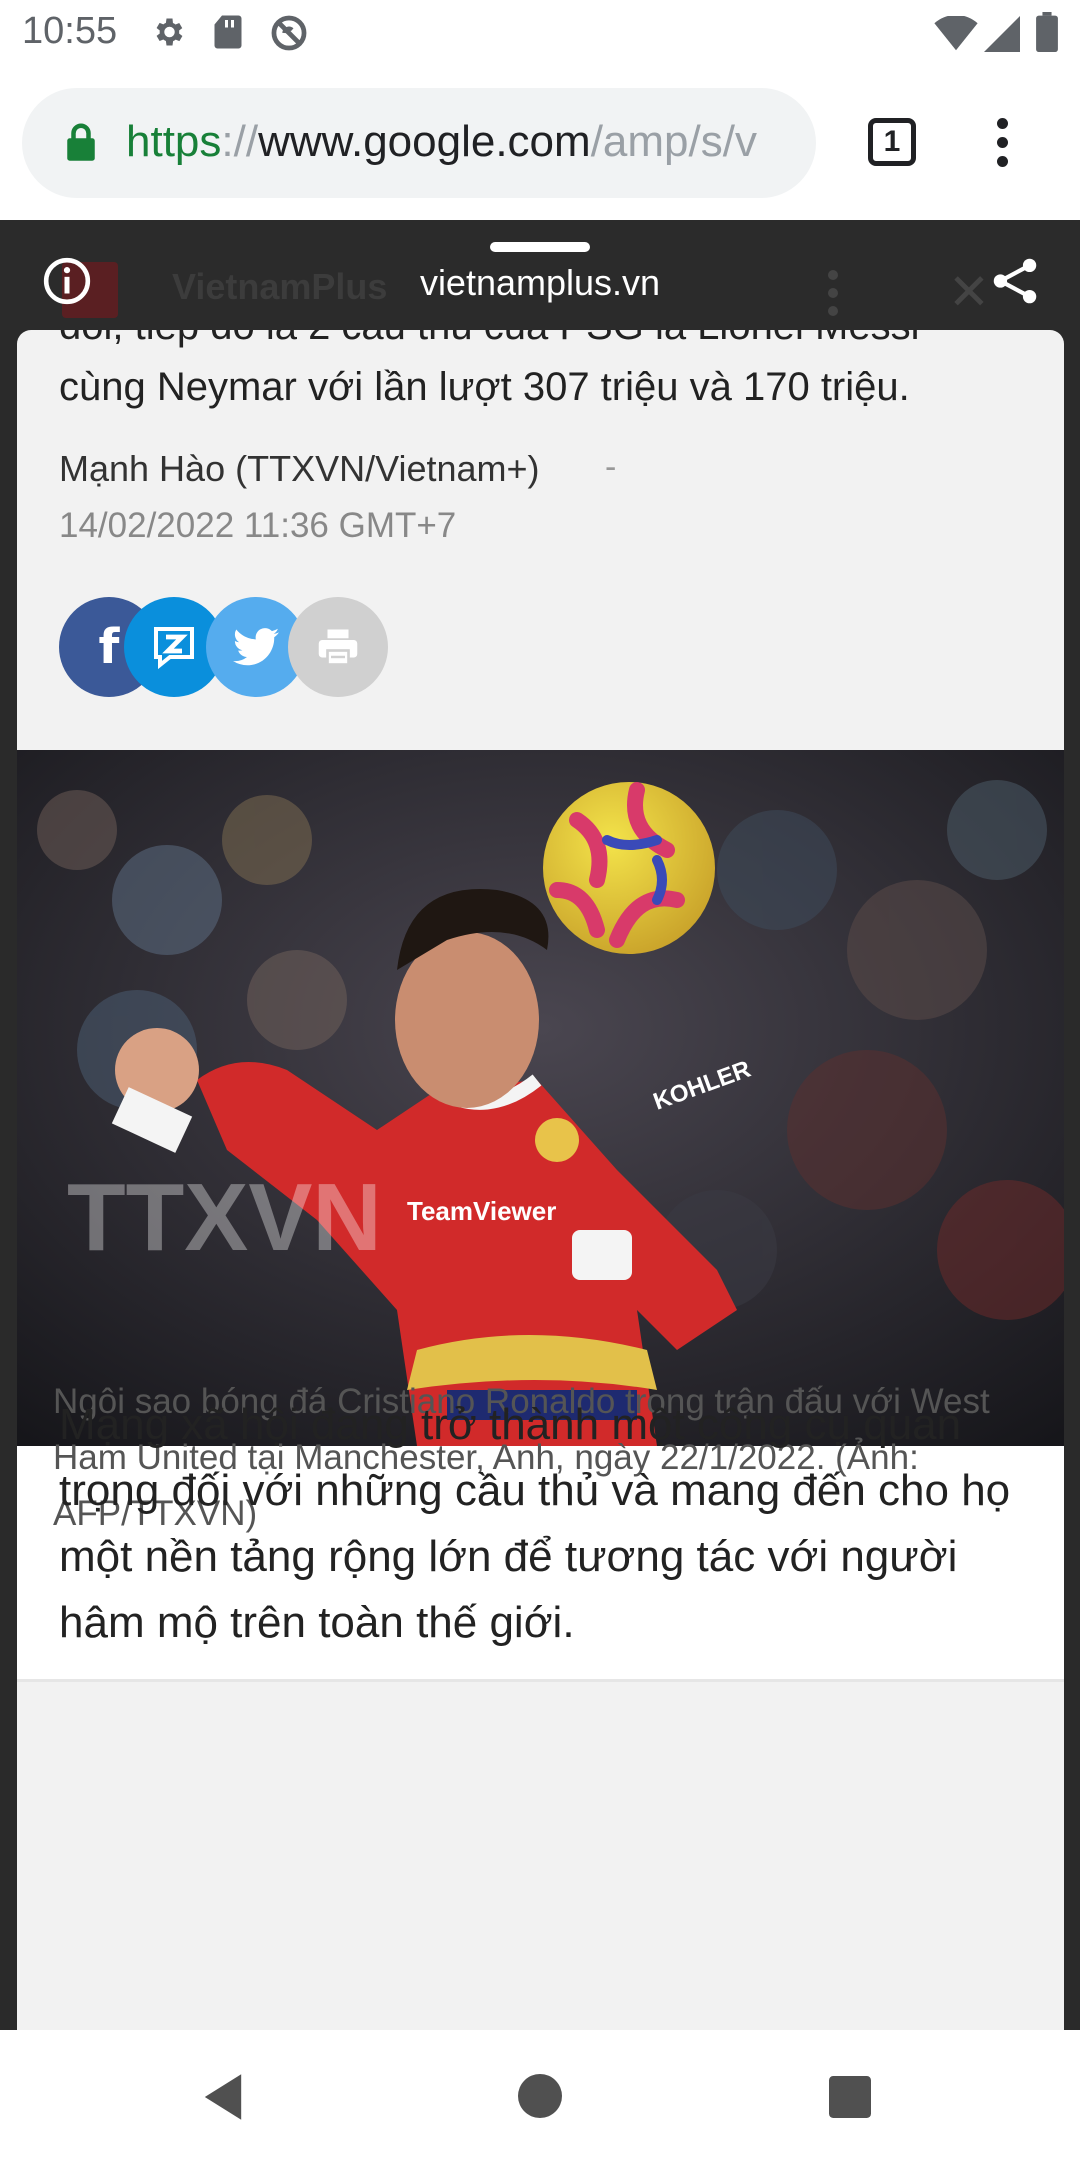  Describe the element at coordinates (228, 32) in the screenshot. I see `sd-card-icon` at that location.